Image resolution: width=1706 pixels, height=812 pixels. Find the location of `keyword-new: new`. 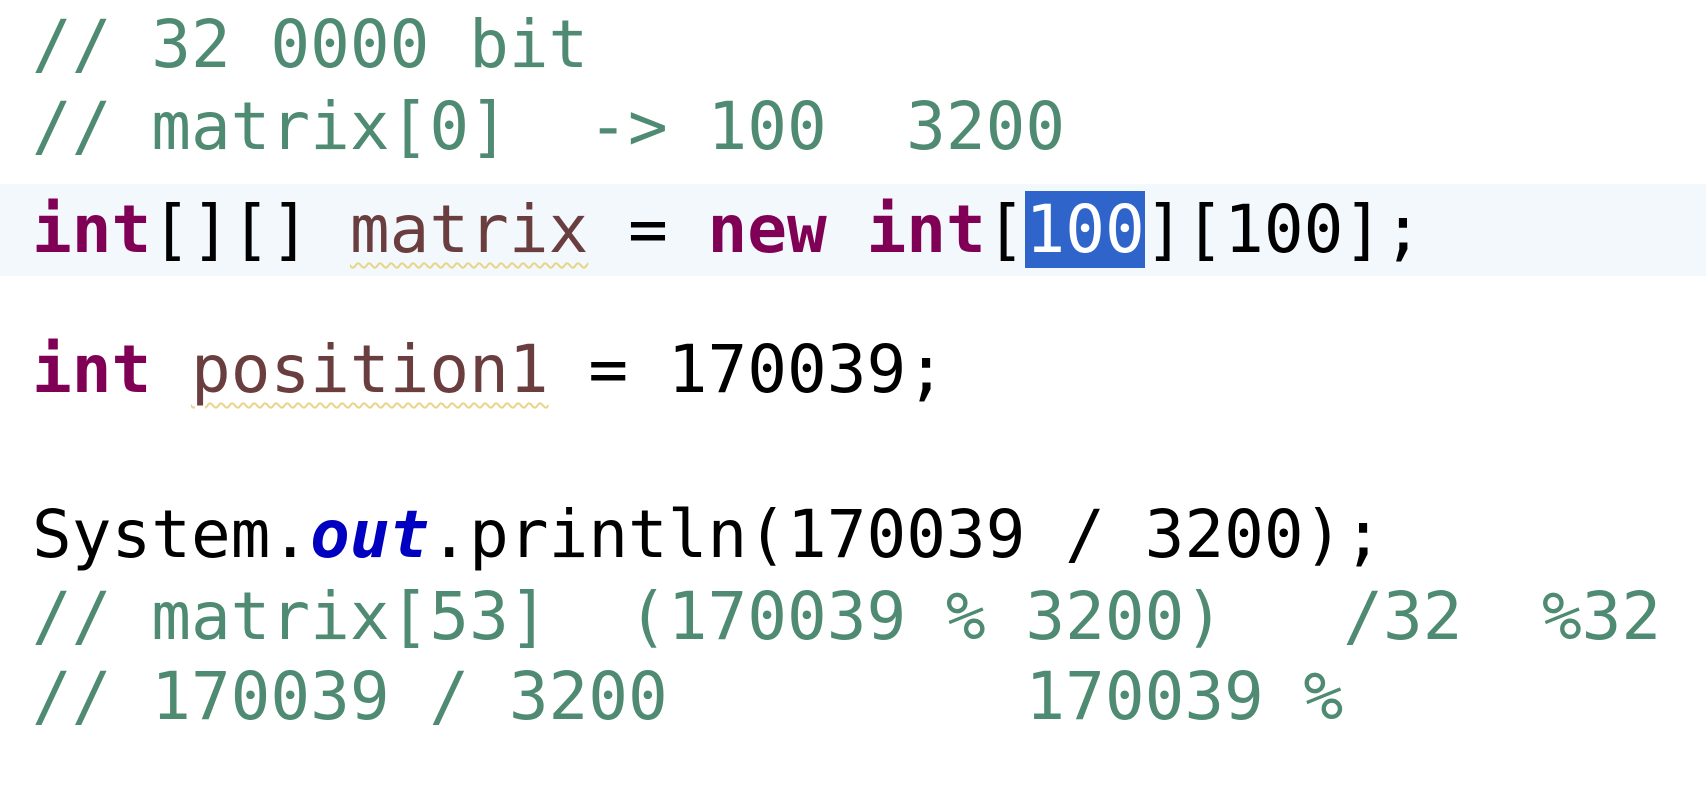

keyword-new: new is located at coordinates (767, 229).